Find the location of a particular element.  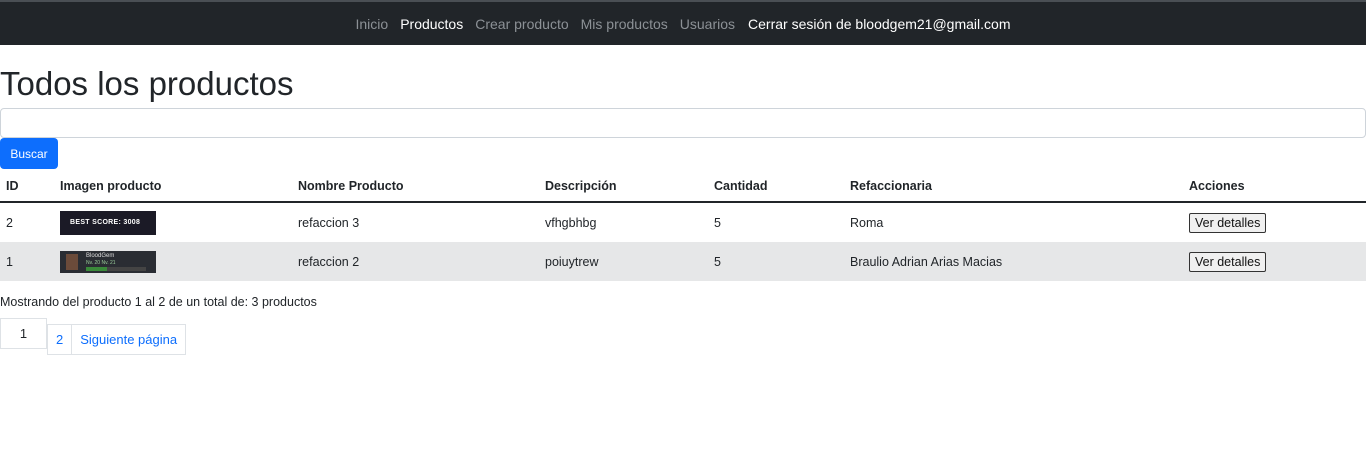

product-image-text: BEST SCORE: 3008 is located at coordinates (105, 222).